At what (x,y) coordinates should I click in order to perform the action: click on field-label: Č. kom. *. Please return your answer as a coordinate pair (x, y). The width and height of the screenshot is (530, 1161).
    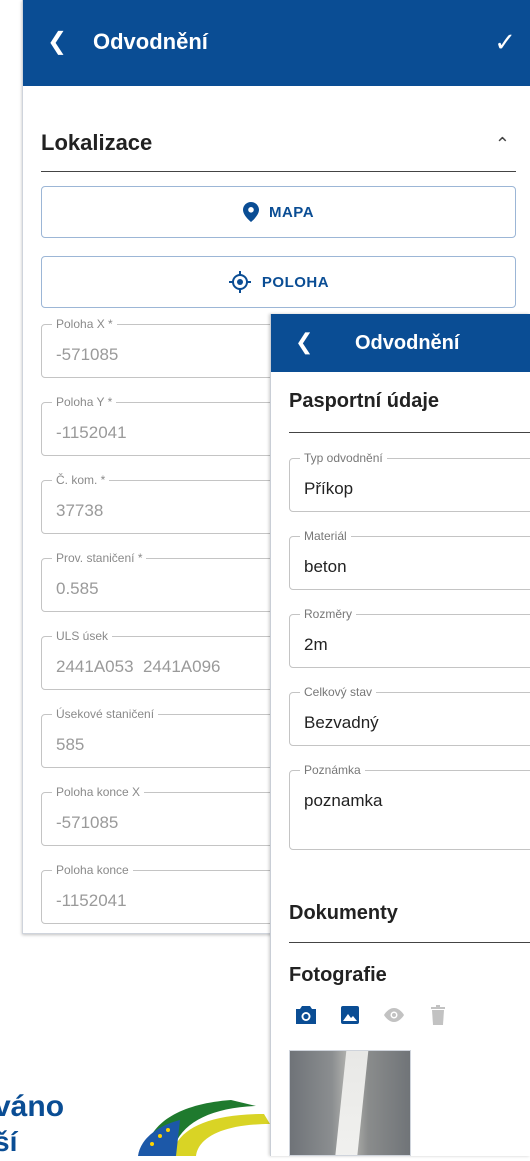
    Looking at the image, I should click on (81, 480).